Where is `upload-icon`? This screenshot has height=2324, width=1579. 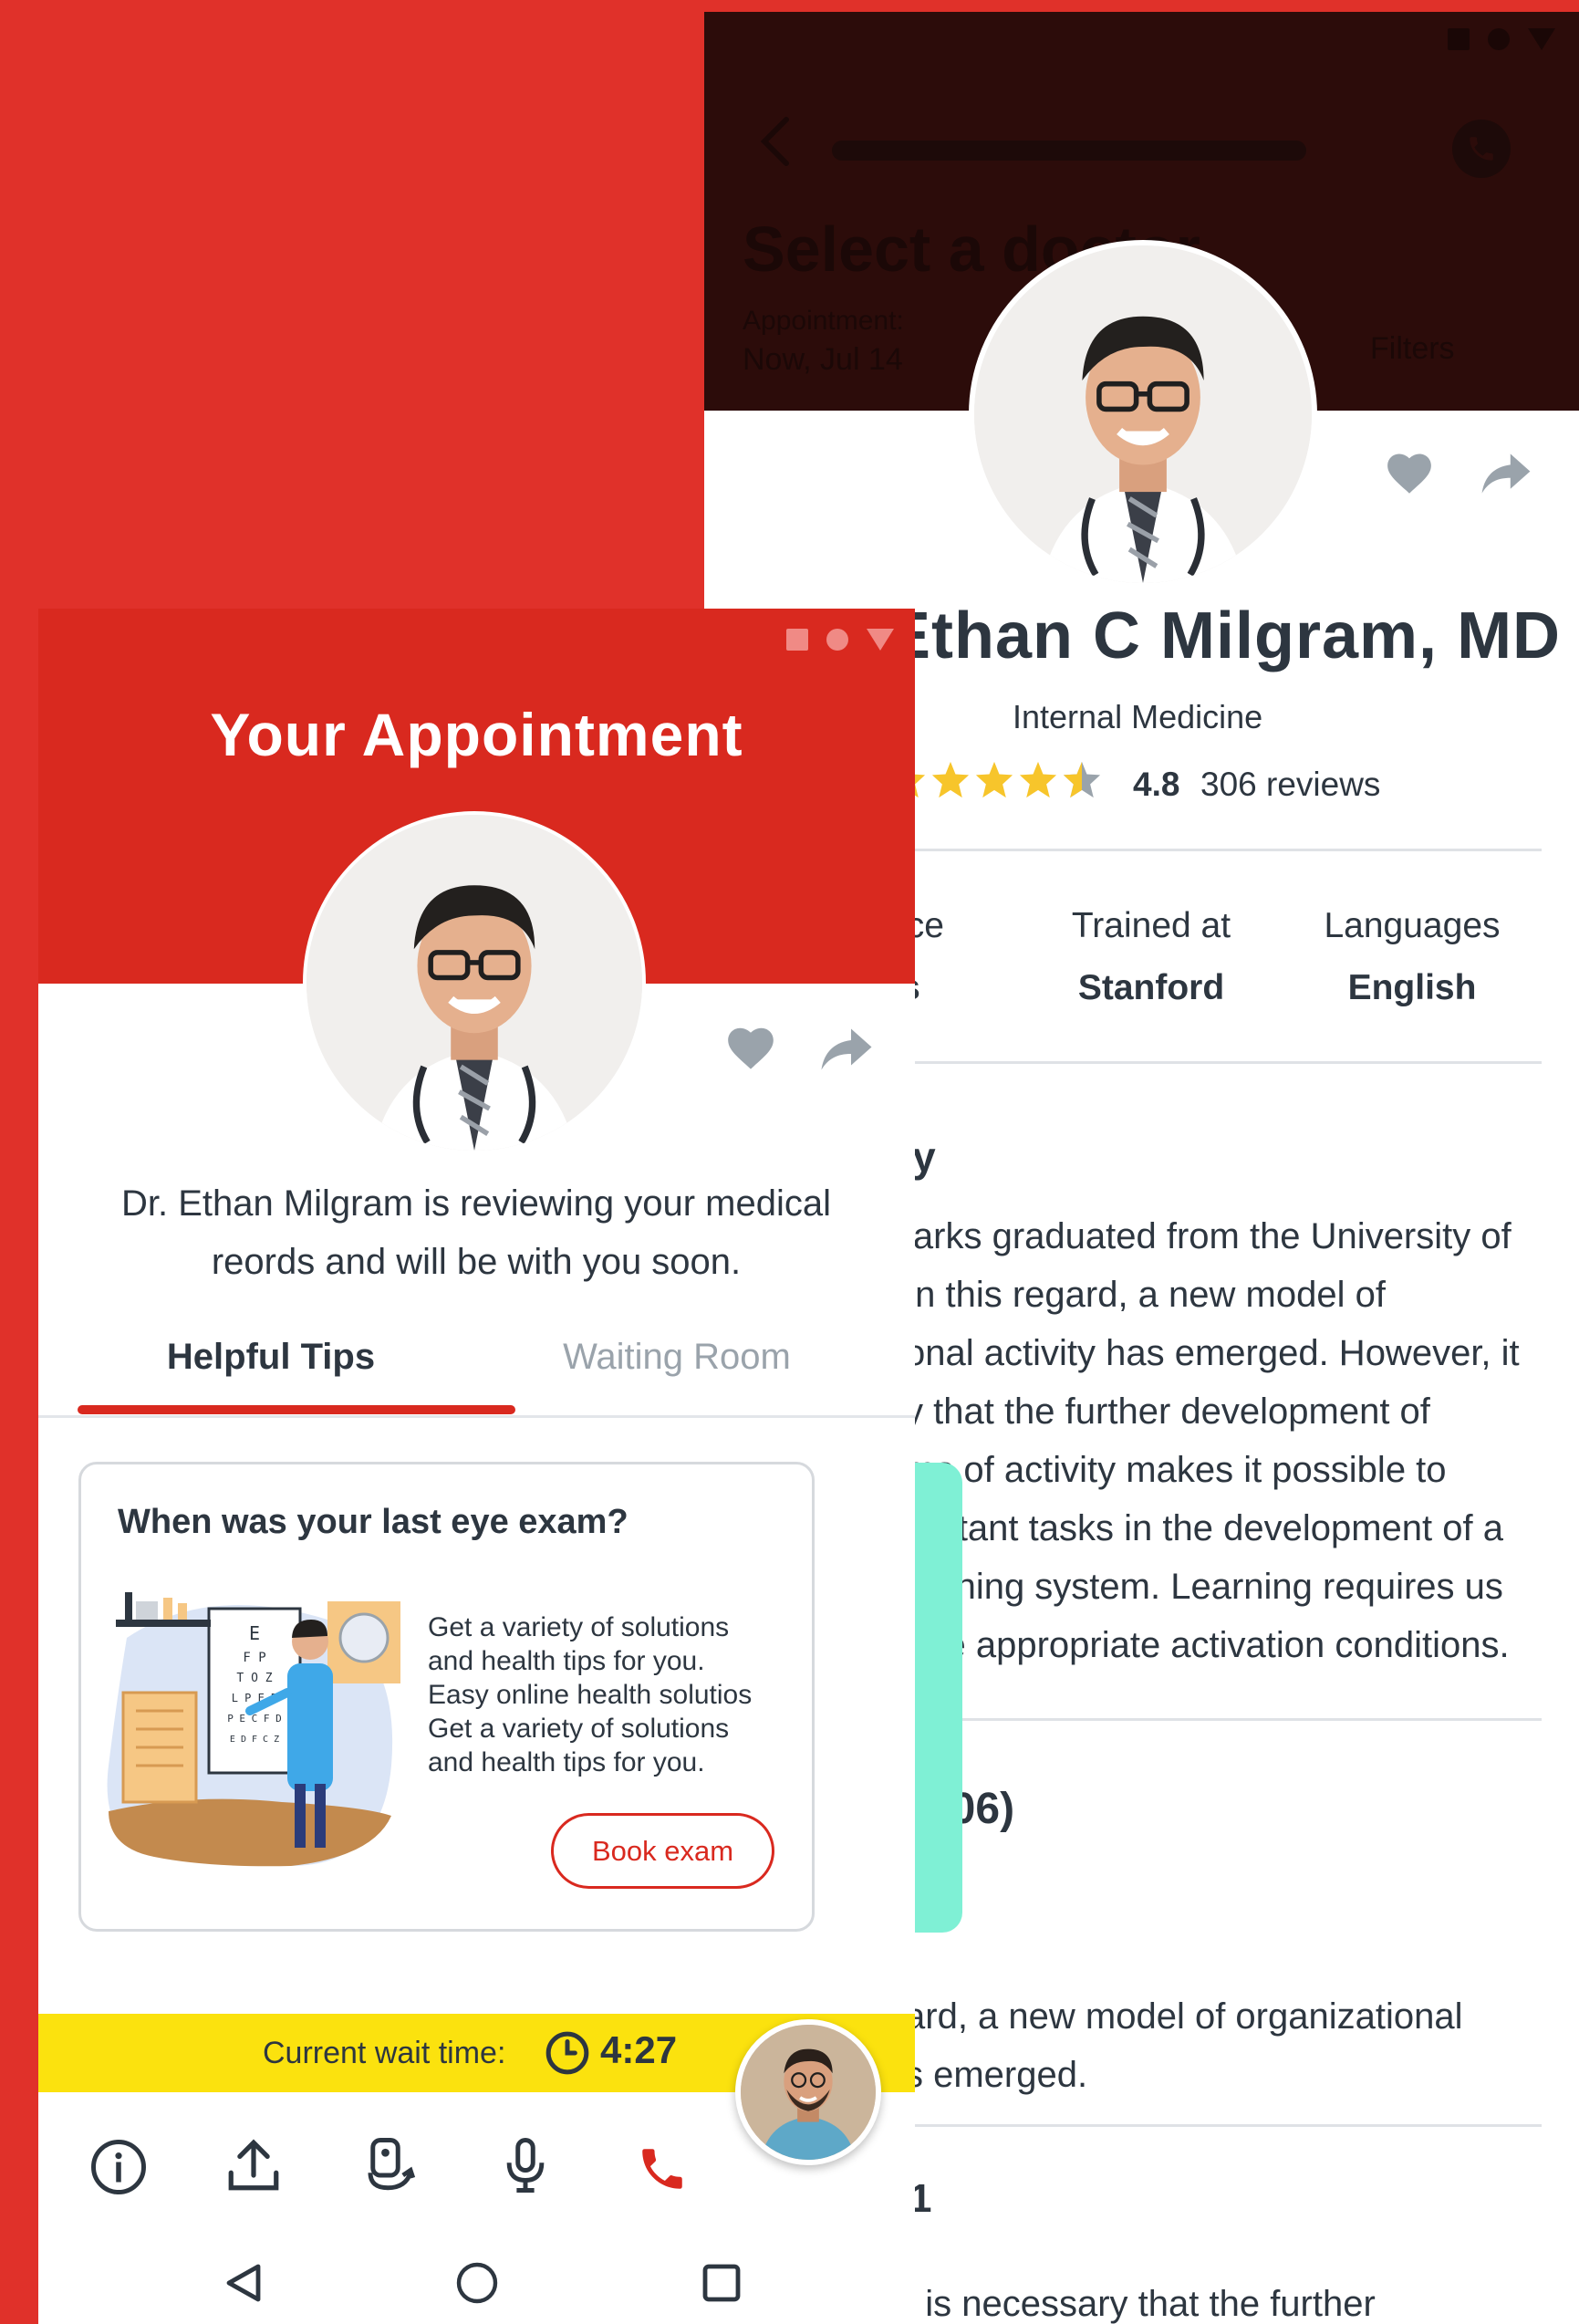 upload-icon is located at coordinates (253, 2165).